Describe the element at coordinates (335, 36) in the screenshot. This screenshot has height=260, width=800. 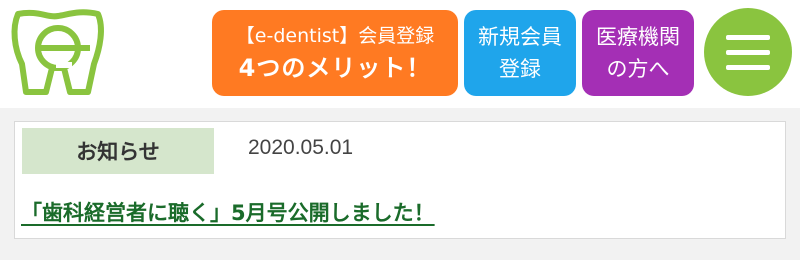
I see `merit-button-line1: 【e-dentist】会員登録` at that location.